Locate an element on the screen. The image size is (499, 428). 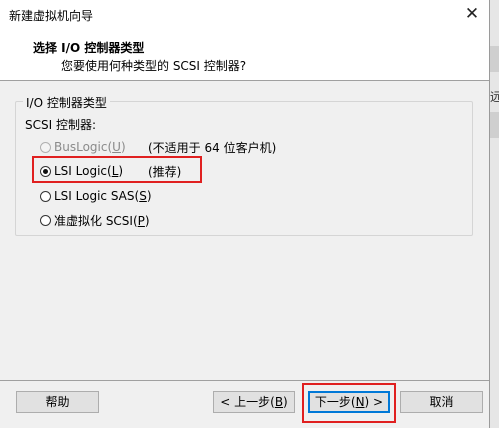
annotation-highlight-lsi is located at coordinates (117, 169).